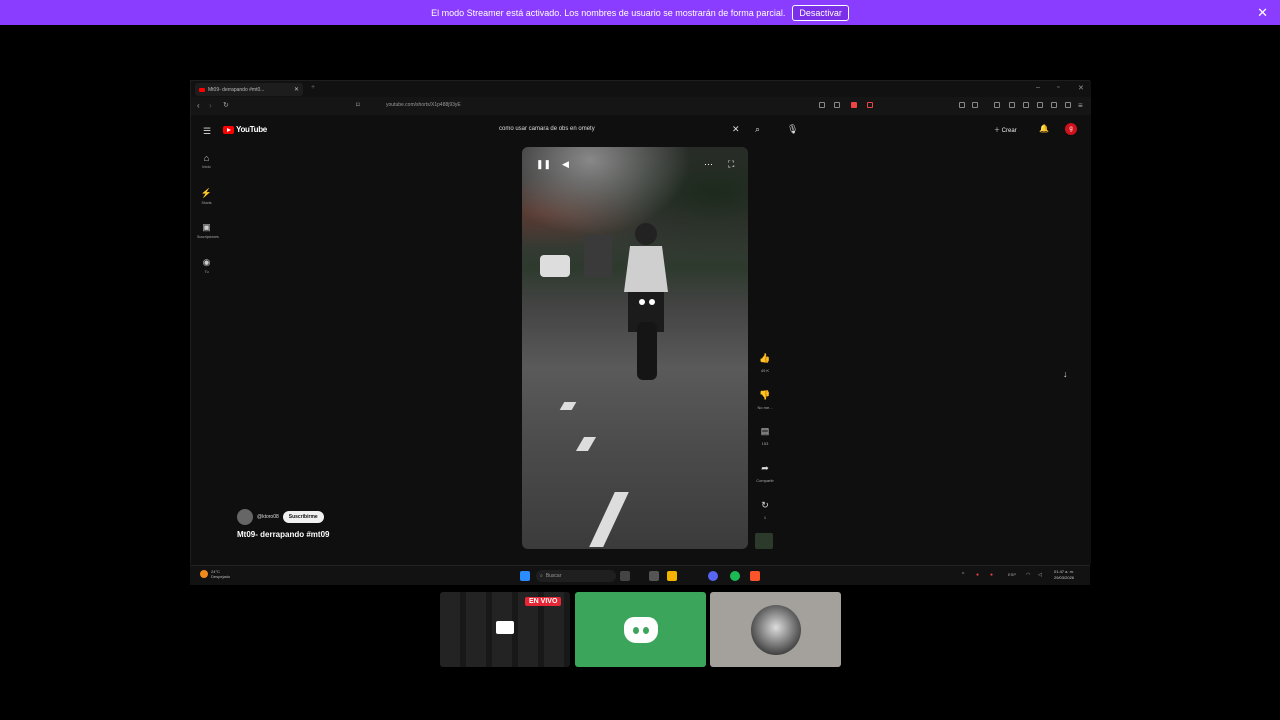  I want to click on camera-user-tile, so click(775, 629).